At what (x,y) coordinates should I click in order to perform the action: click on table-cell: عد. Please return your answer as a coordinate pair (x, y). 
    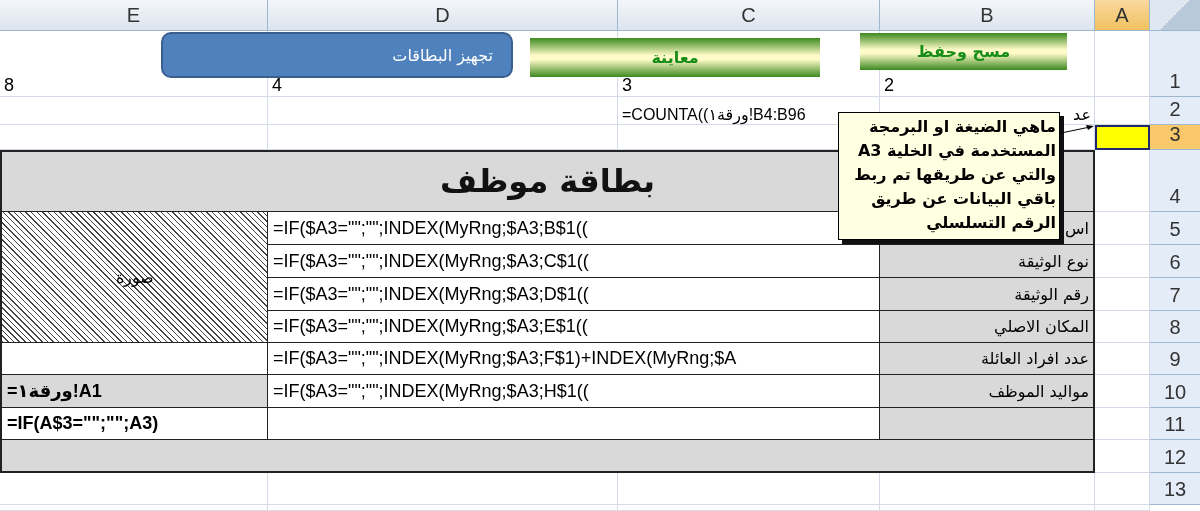
    Looking at the image, I should click on (1082, 114).